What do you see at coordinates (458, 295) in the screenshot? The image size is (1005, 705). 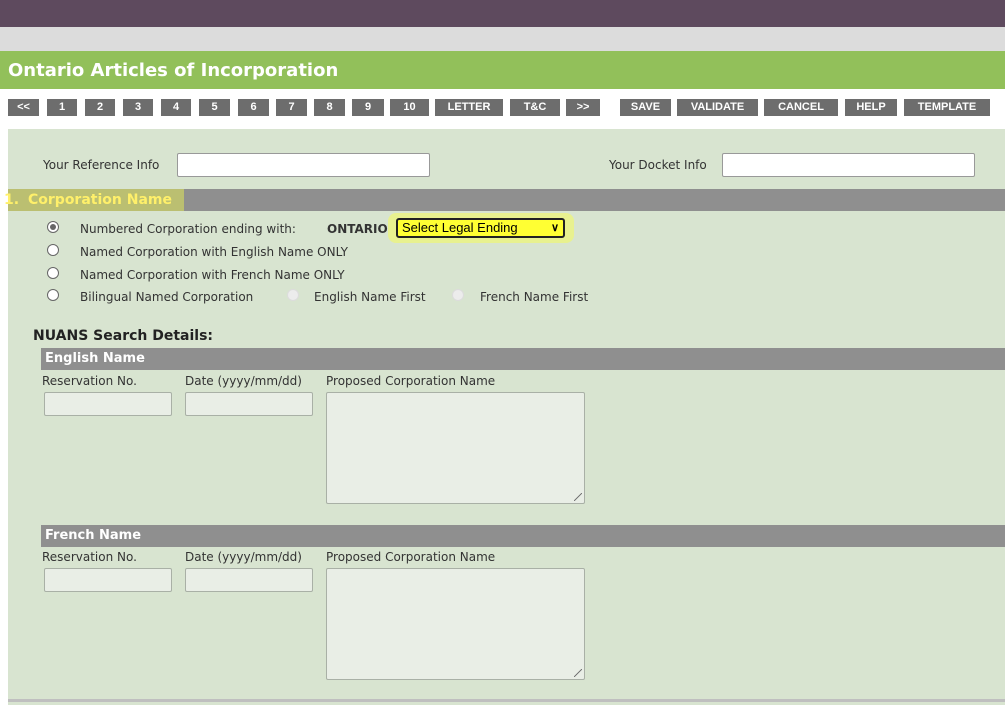 I see `radio-french-first` at bounding box center [458, 295].